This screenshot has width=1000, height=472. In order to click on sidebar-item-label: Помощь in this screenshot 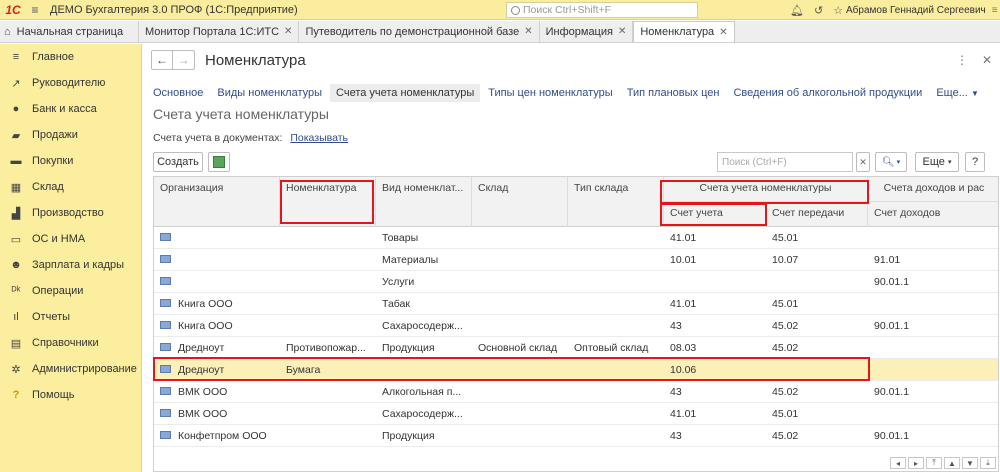, I will do `click(53, 395)`.